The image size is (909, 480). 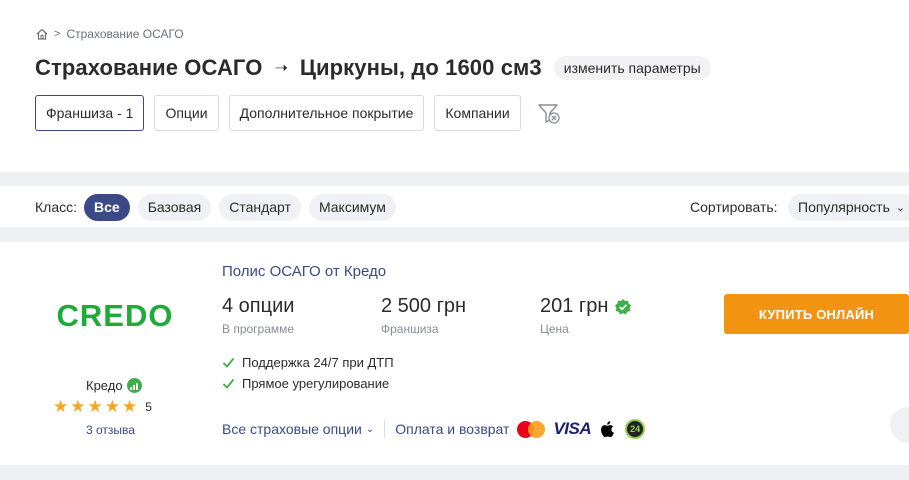 What do you see at coordinates (572, 428) in the screenshot?
I see `visa-icon: VISA` at bounding box center [572, 428].